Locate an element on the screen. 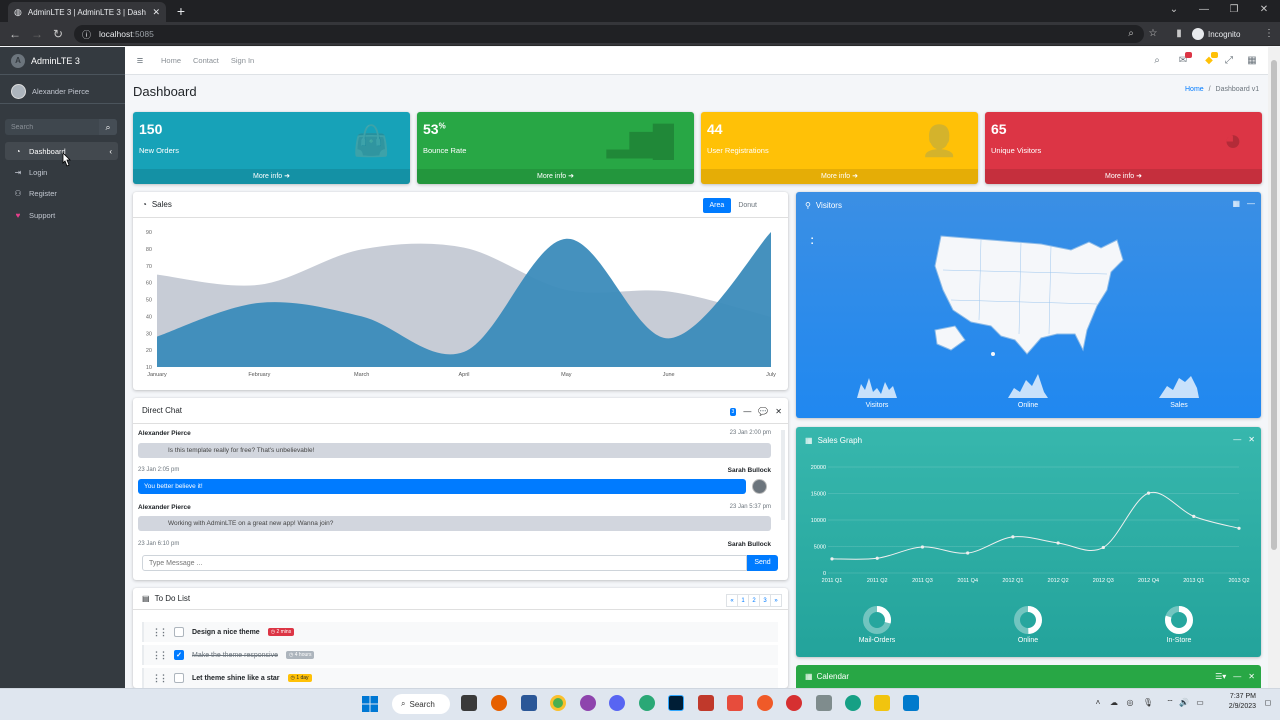 The image size is (1280, 720). microphone-icon: 🎙 is located at coordinates (1148, 702).